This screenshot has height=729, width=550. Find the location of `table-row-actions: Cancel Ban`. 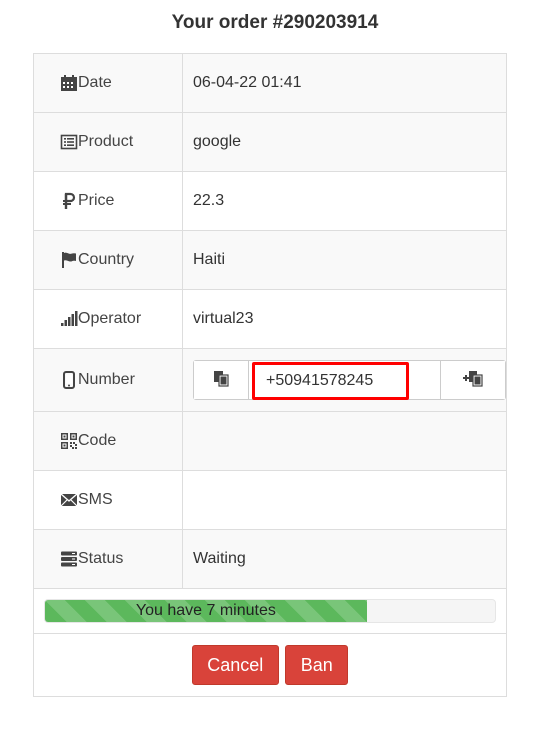

table-row-actions: Cancel Ban is located at coordinates (270, 665).